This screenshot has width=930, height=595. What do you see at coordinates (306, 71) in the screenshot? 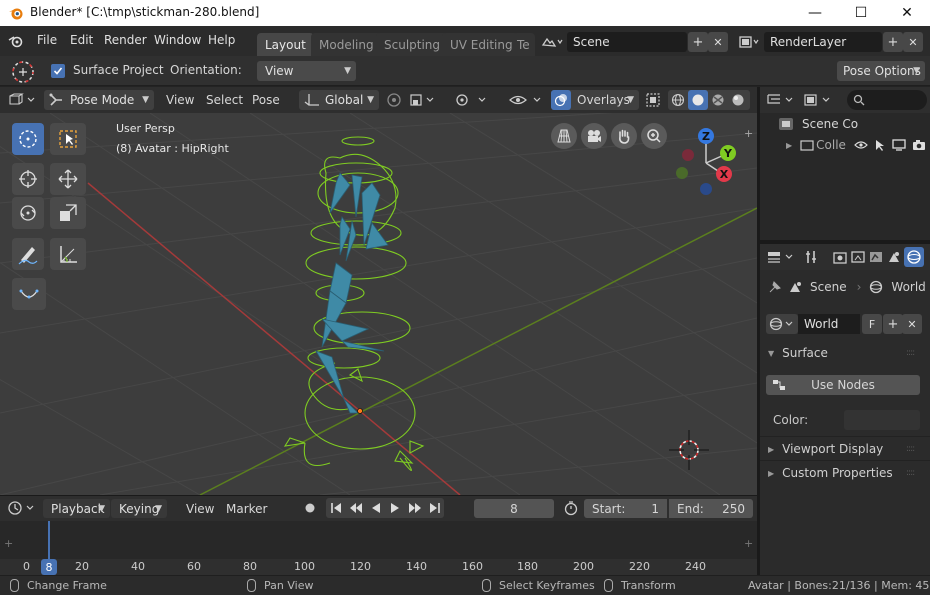
I see `orientation-dropdown: View ▼` at bounding box center [306, 71].